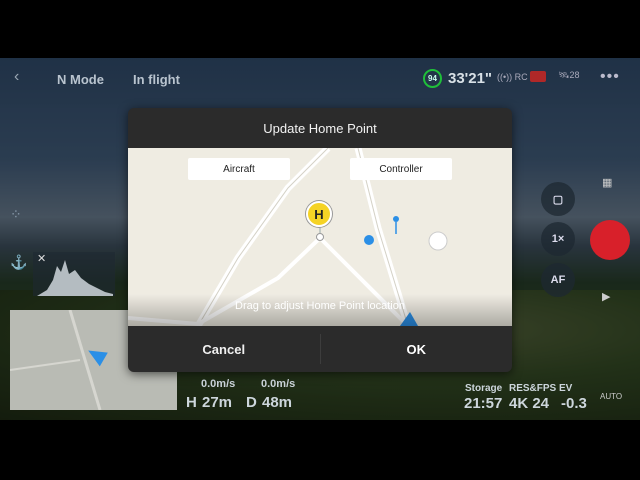  What do you see at coordinates (320, 128) in the screenshot?
I see `dialog-title: Update Home Point` at bounding box center [320, 128].